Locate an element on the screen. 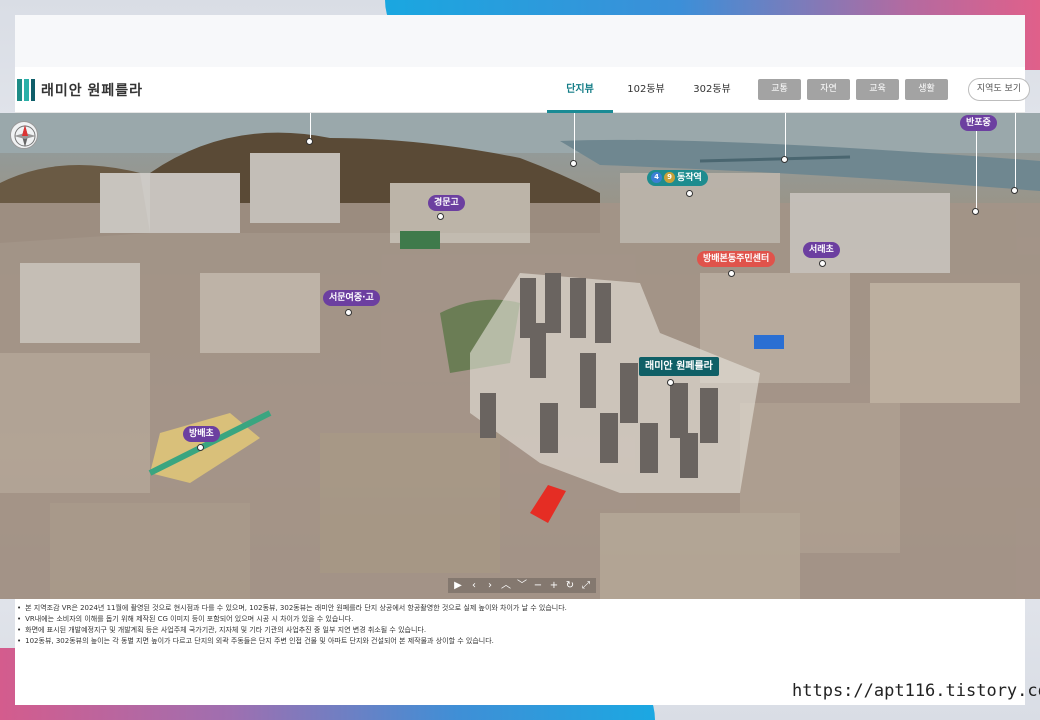 The width and height of the screenshot is (1040, 720). poi-dongjak-station: 4 9 동작역 is located at coordinates (677, 178).